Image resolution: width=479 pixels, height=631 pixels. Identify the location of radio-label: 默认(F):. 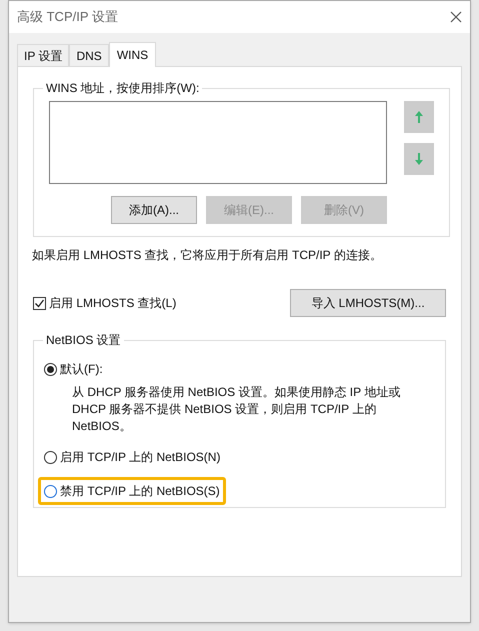
(81, 369).